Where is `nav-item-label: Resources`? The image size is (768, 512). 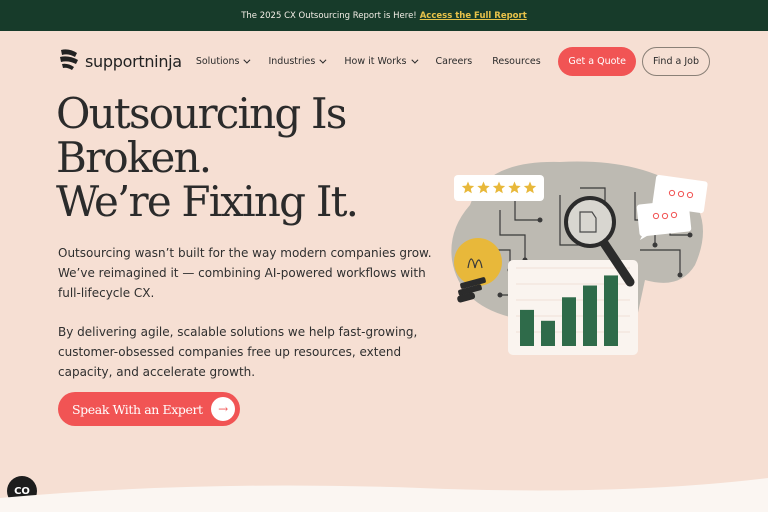
nav-item-label: Resources is located at coordinates (516, 61).